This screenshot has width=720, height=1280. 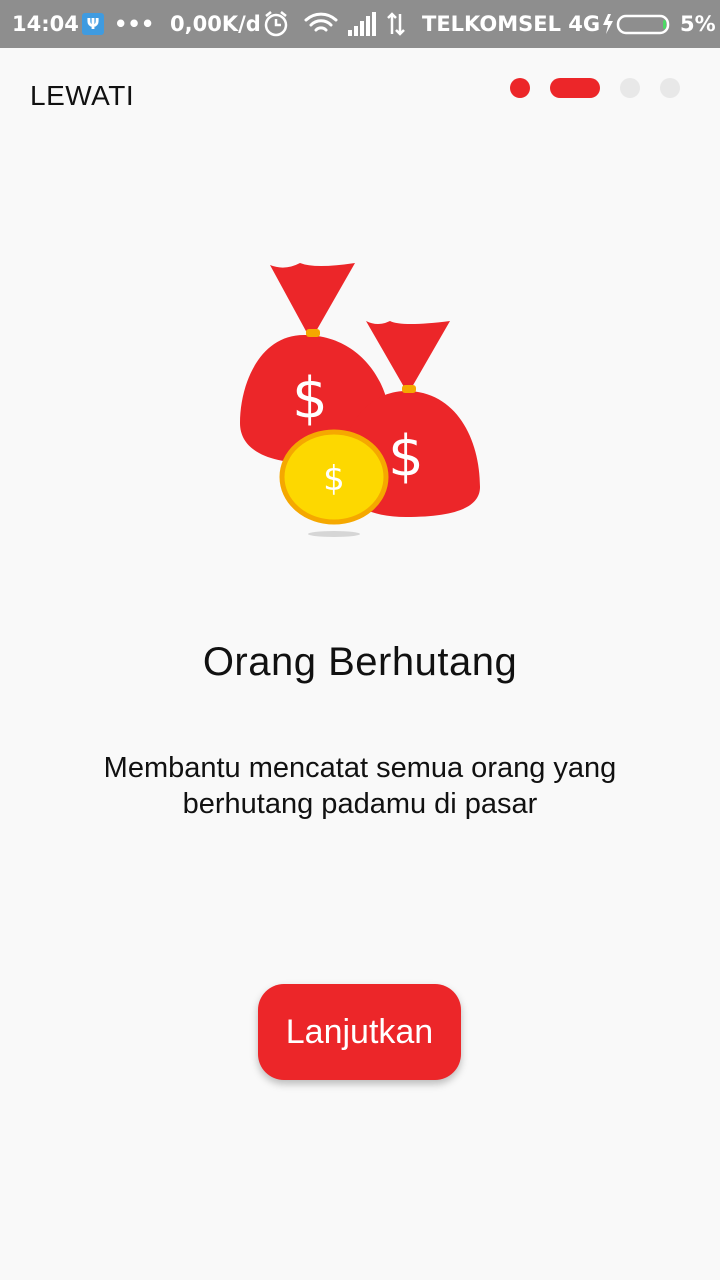 What do you see at coordinates (511, 24) in the screenshot?
I see `carrier-label: TELKOMSEL 4G` at bounding box center [511, 24].